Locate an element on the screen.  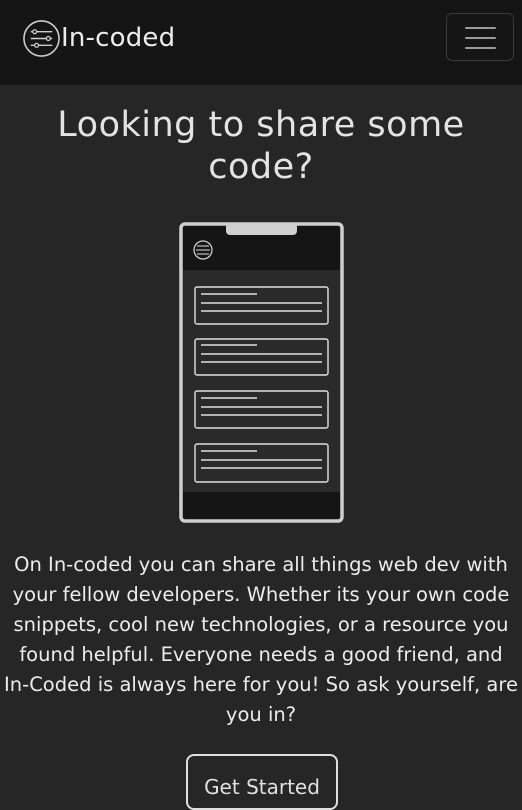
circuit-logo-icon is located at coordinates (41, 38).